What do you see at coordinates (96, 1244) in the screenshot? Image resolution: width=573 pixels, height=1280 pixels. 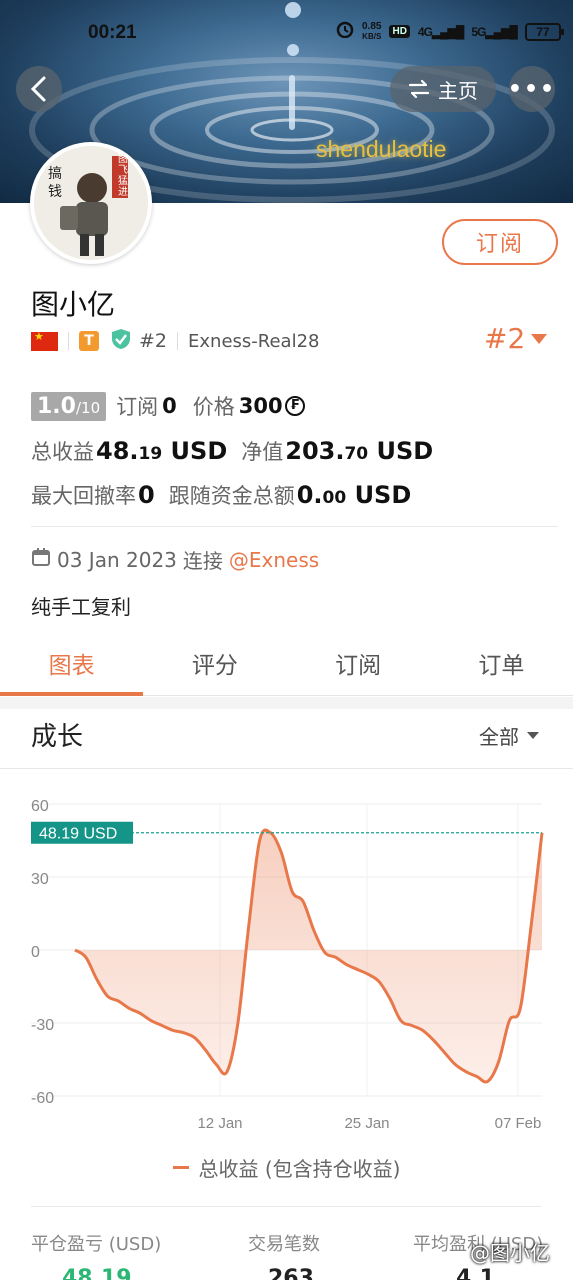 I see `closed-pnl-label: 平仓盈亏 (USD)` at bounding box center [96, 1244].